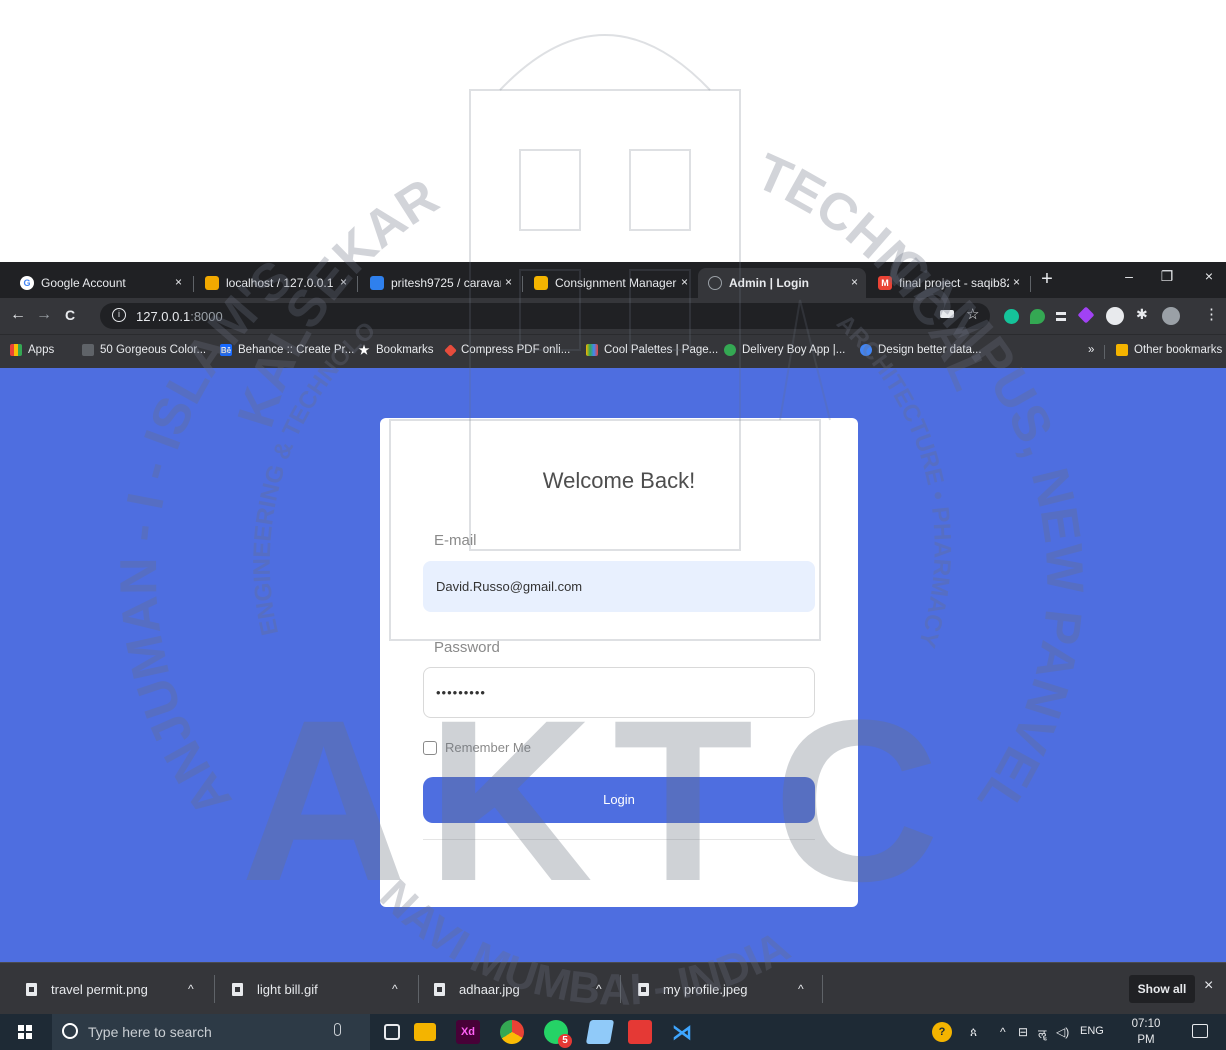 The width and height of the screenshot is (1226, 1050). I want to click on bookmark-separator, so click(1104, 352).